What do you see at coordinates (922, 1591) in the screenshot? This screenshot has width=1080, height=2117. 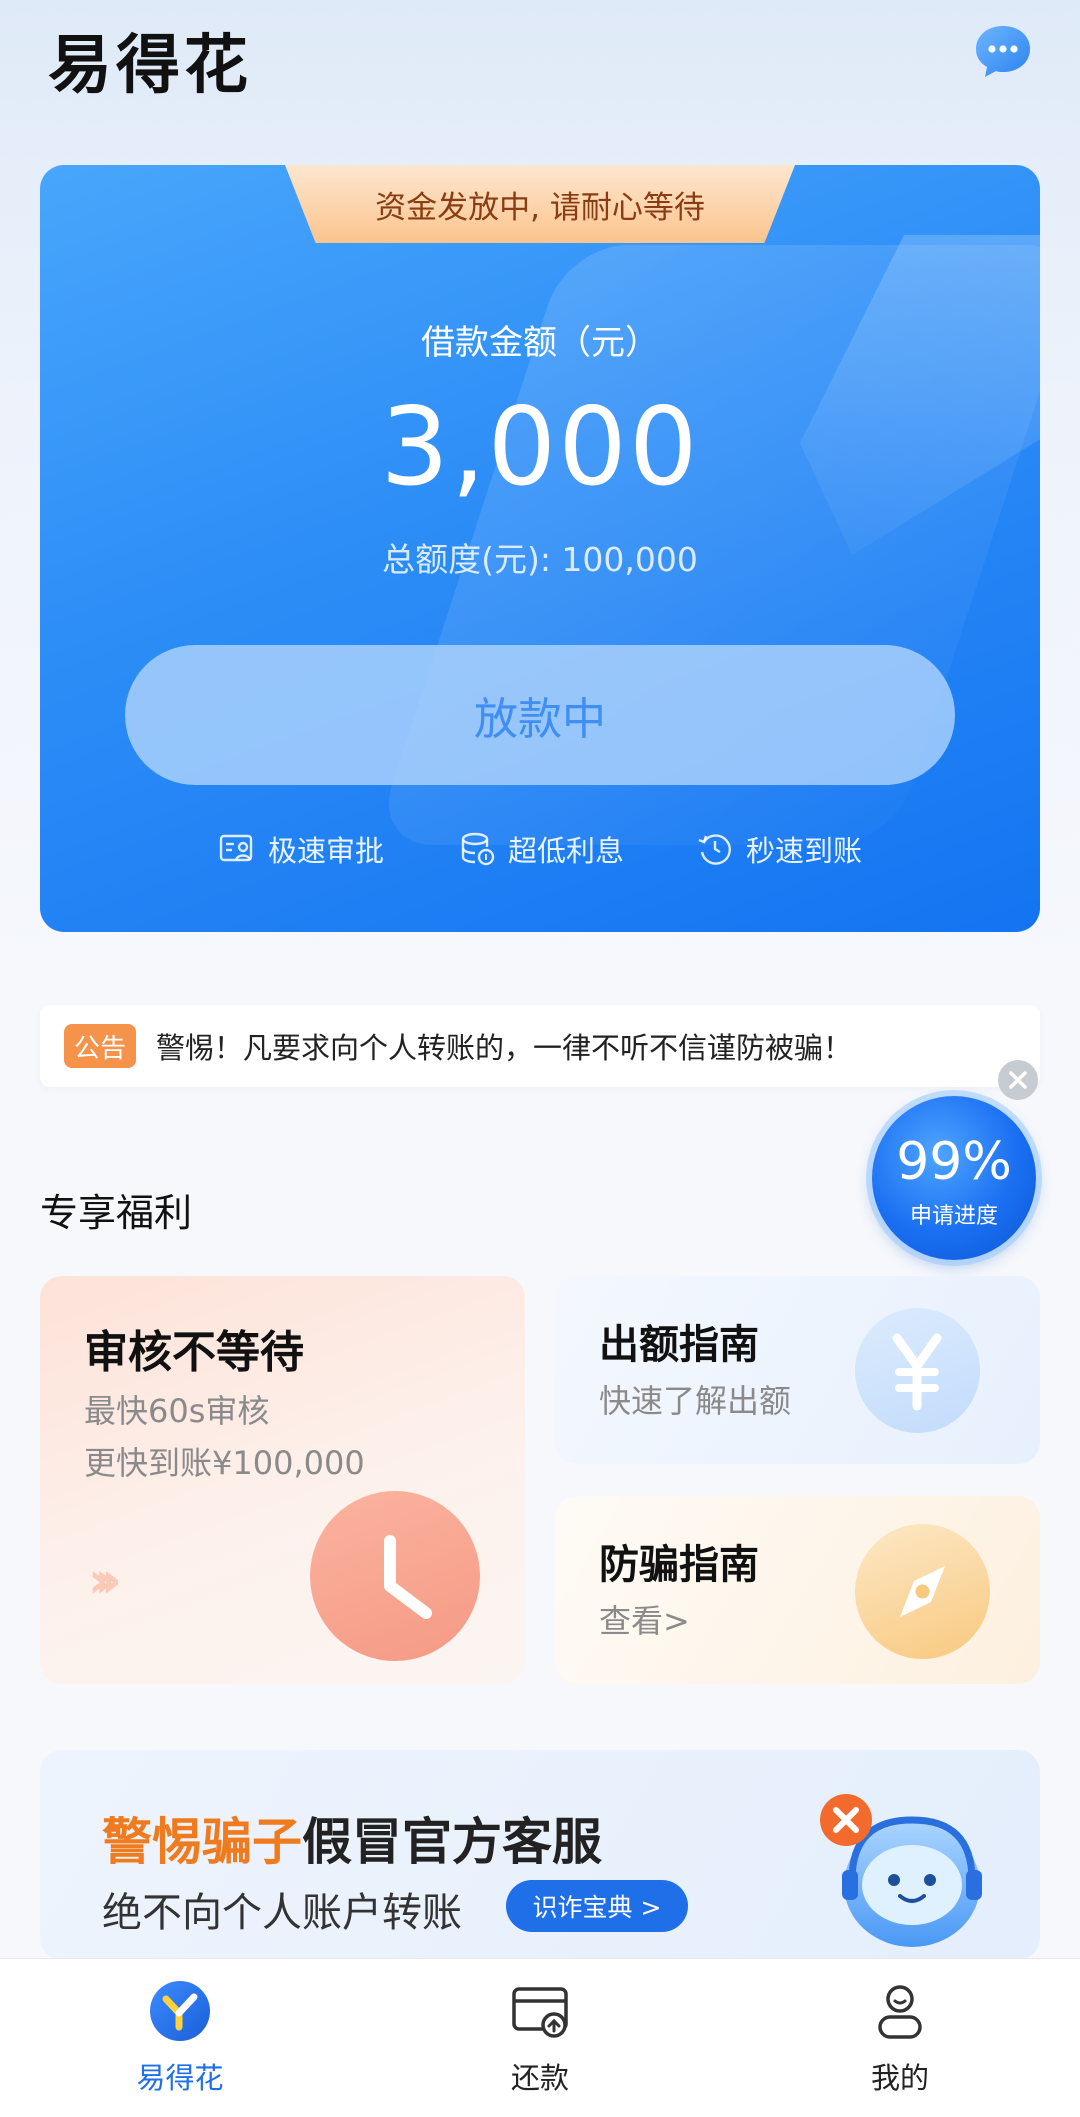 I see `compass-icon` at bounding box center [922, 1591].